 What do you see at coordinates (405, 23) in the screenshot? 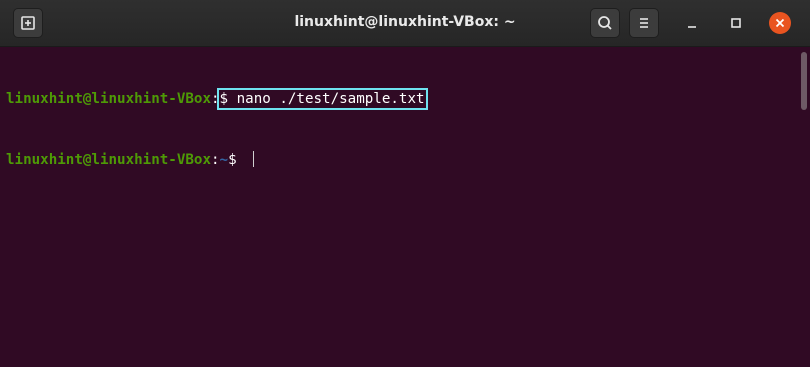
I see `title-bar: linuxhint@linuxhint-VBox: ~` at bounding box center [405, 23].